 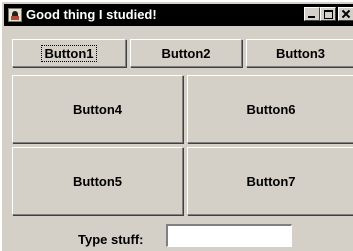 I want to click on minimize-icon, so click(x=312, y=14).